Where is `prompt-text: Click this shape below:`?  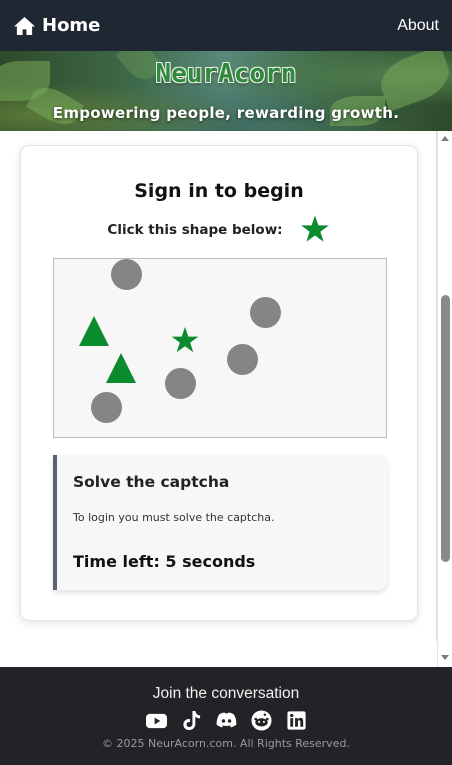 prompt-text: Click this shape below: is located at coordinates (195, 230).